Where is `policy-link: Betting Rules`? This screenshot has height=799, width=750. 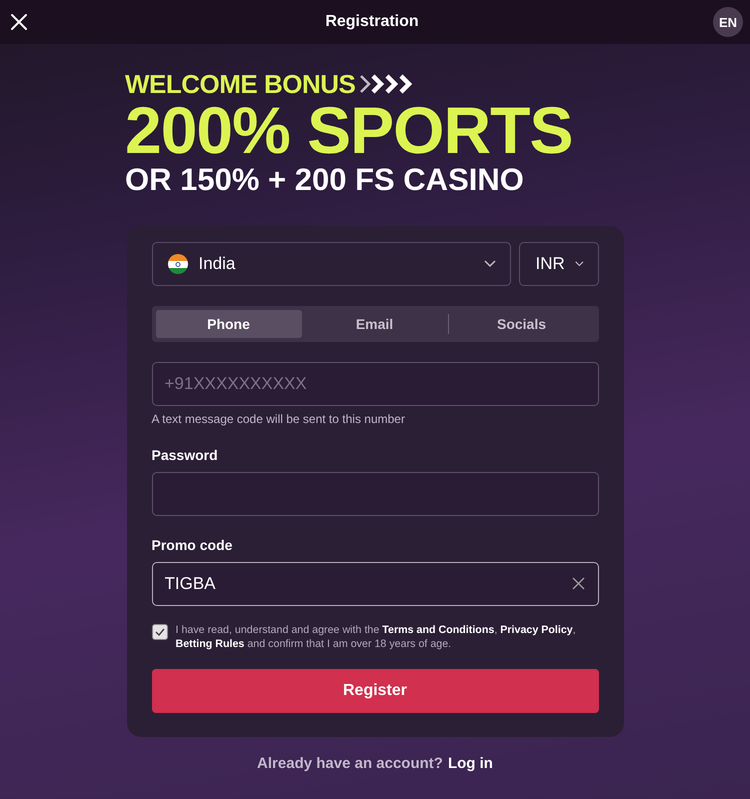 policy-link: Betting Rules is located at coordinates (210, 644).